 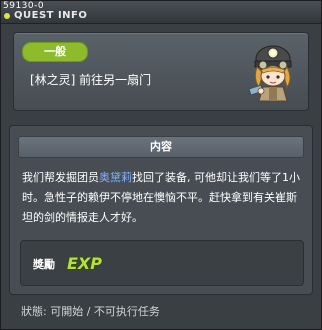 I want to click on quest-name: [林之灵] 前往另一扇门, so click(x=91, y=80).